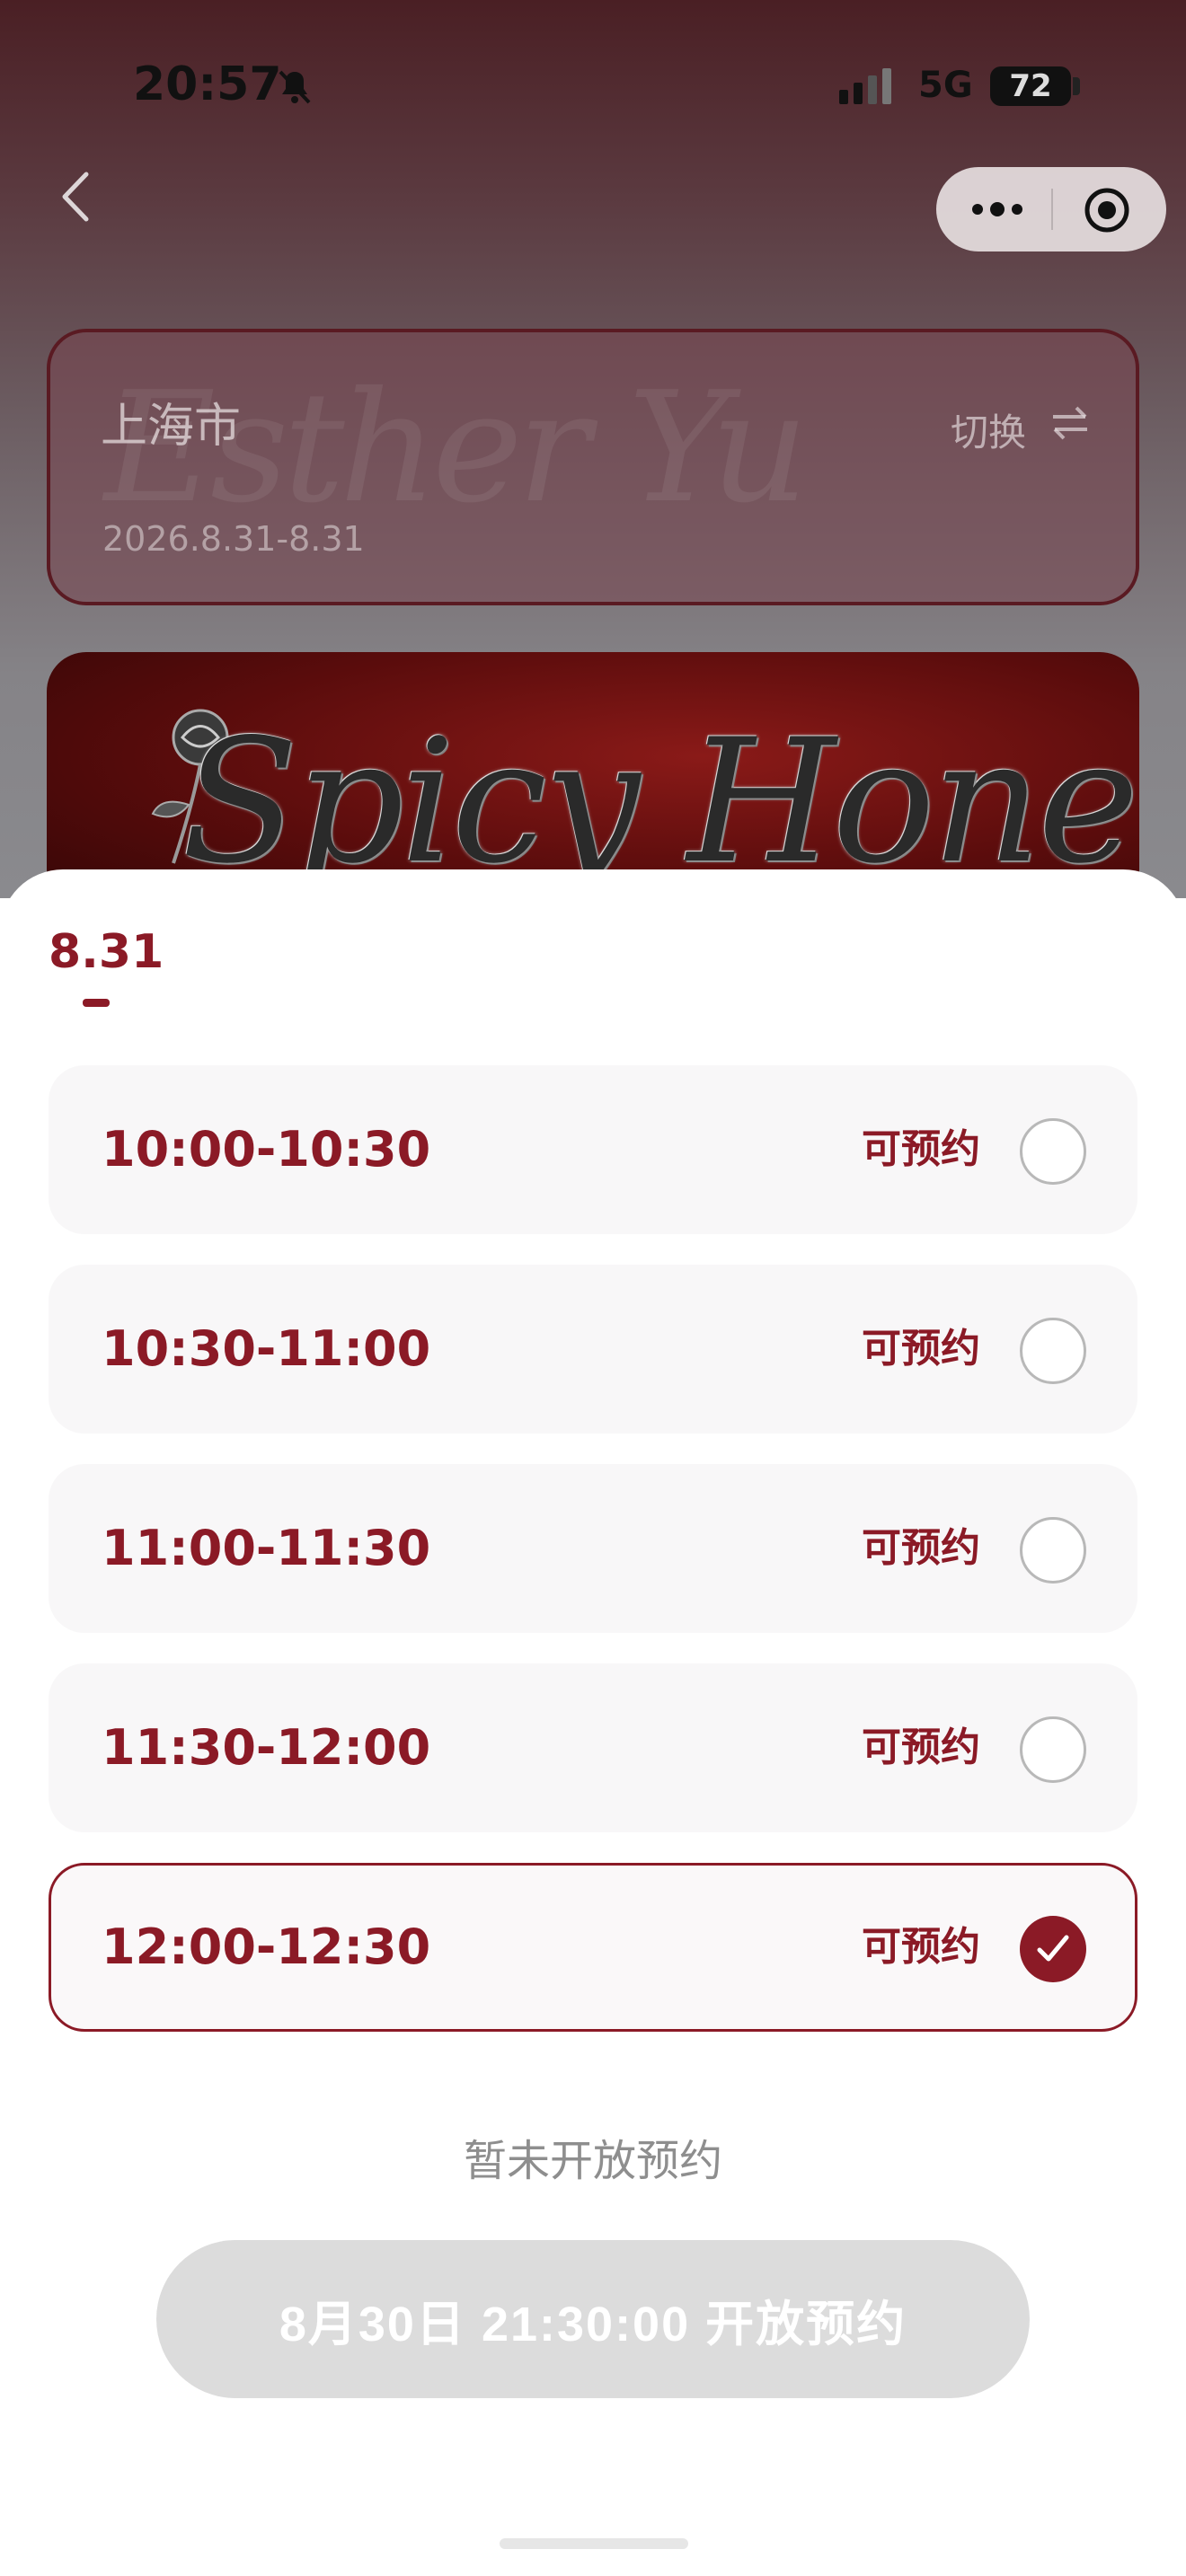 The height and width of the screenshot is (2576, 1186). I want to click on open-booking-button: 8月30日 21:30:00 开放预约, so click(593, 2319).